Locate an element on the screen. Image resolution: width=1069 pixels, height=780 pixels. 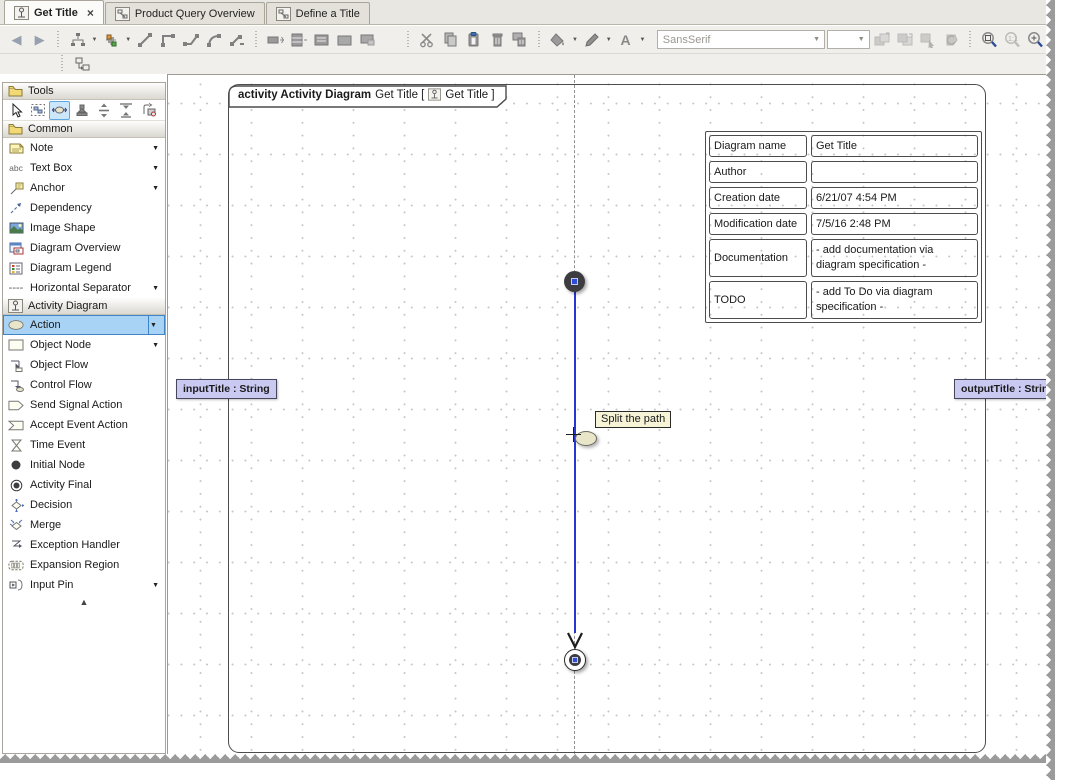
layout-tree-dropdown-icon: ▼ is located at coordinates (94, 40).